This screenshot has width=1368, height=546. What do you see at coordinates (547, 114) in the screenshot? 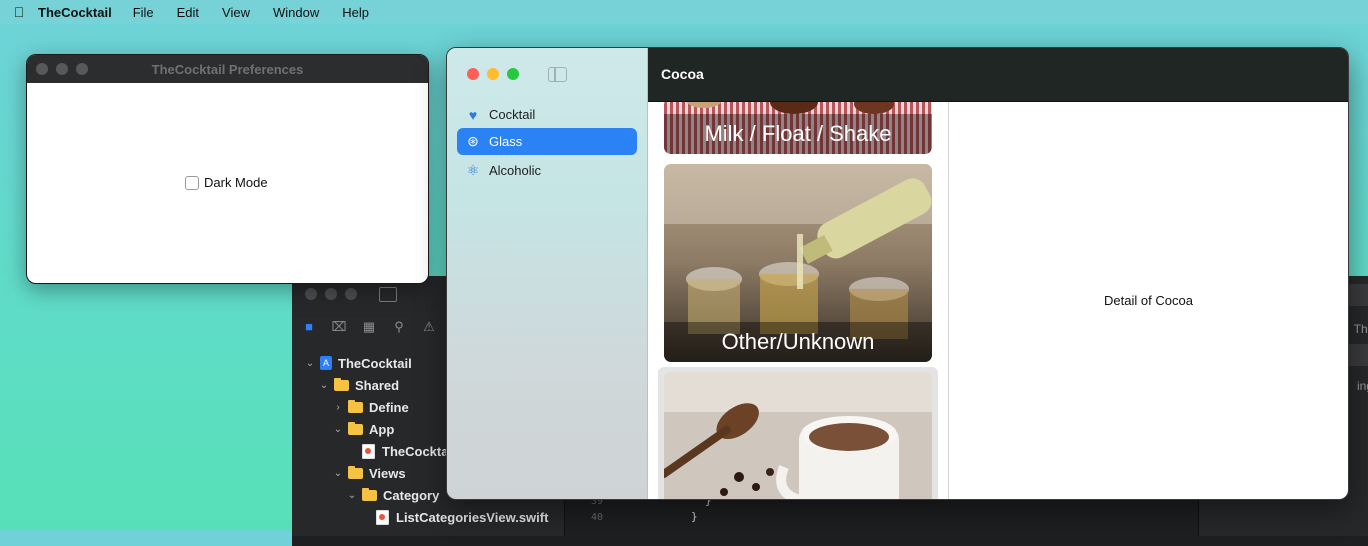
I see `sidebar-item-cocktail: ♥ Cocktail` at bounding box center [547, 114].